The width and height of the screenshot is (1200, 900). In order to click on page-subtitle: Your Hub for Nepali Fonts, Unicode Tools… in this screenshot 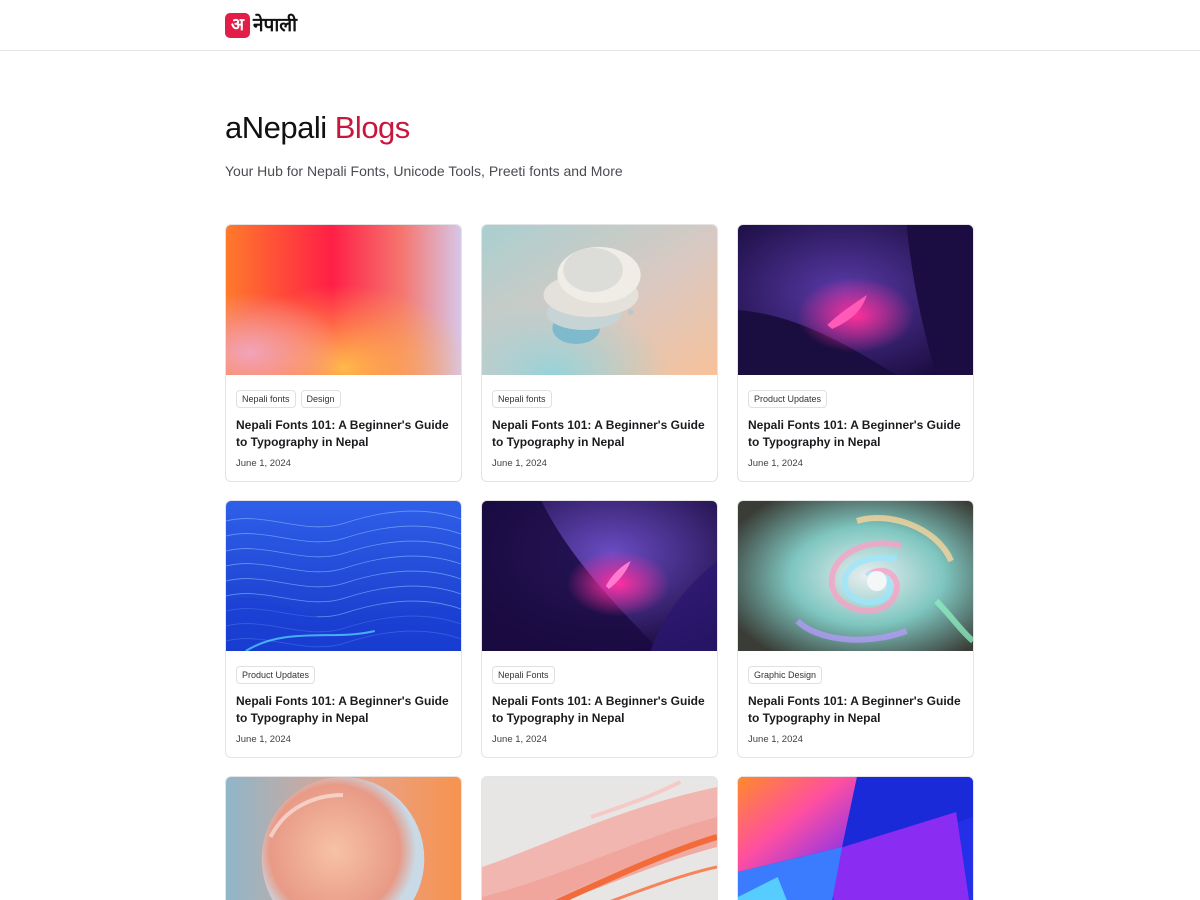, I will do `click(424, 171)`.